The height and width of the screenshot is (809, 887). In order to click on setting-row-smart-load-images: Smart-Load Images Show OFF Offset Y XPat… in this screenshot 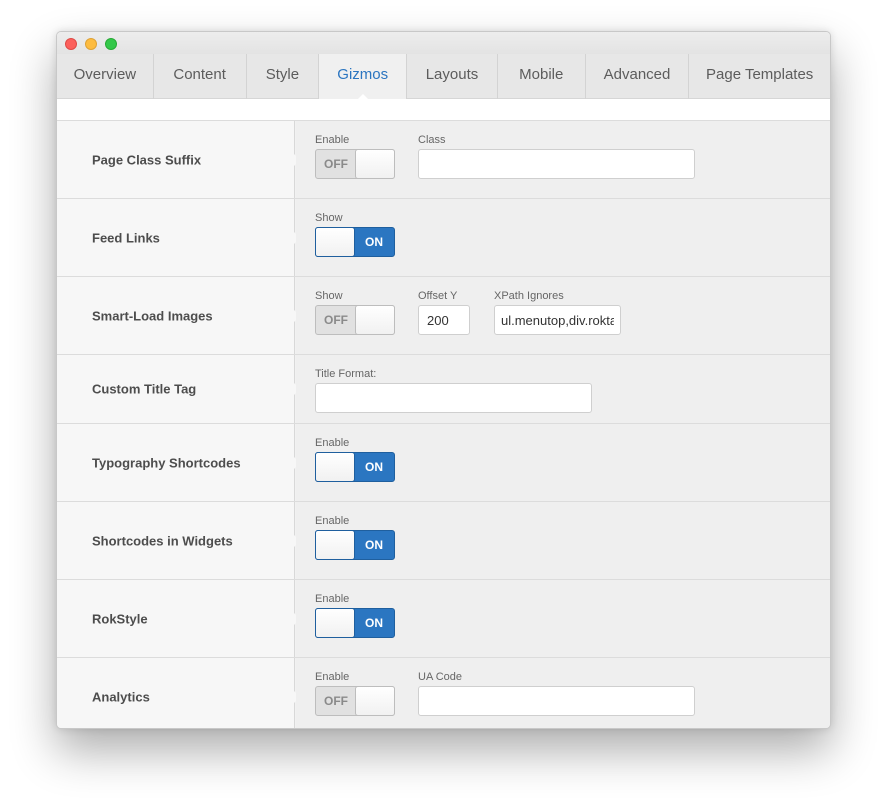, I will do `click(443, 316)`.